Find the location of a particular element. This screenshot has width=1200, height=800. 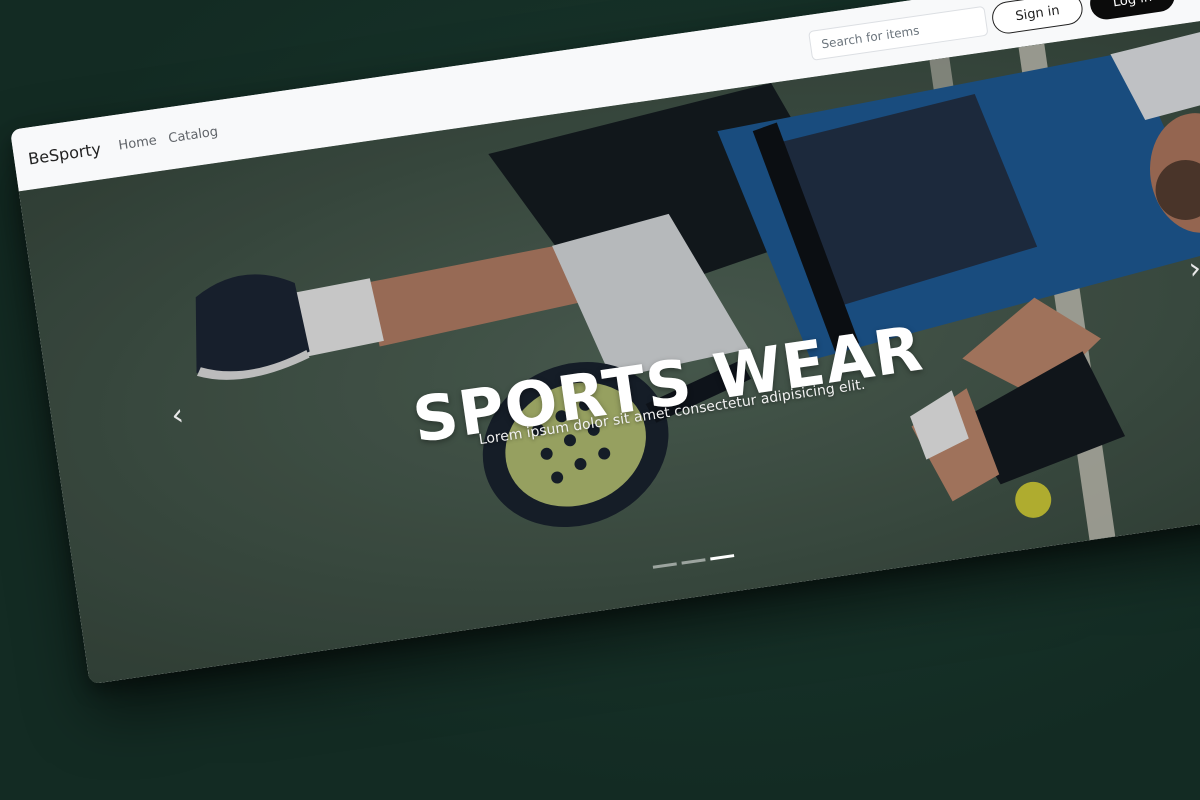

search-input is located at coordinates (898, 33).